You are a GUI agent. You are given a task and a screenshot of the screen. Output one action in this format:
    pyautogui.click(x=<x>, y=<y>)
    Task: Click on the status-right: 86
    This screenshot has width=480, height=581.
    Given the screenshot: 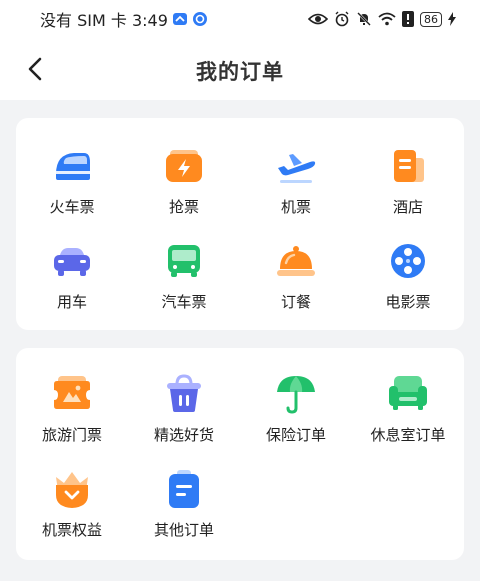 What is the action you would take?
    pyautogui.click(x=382, y=19)
    